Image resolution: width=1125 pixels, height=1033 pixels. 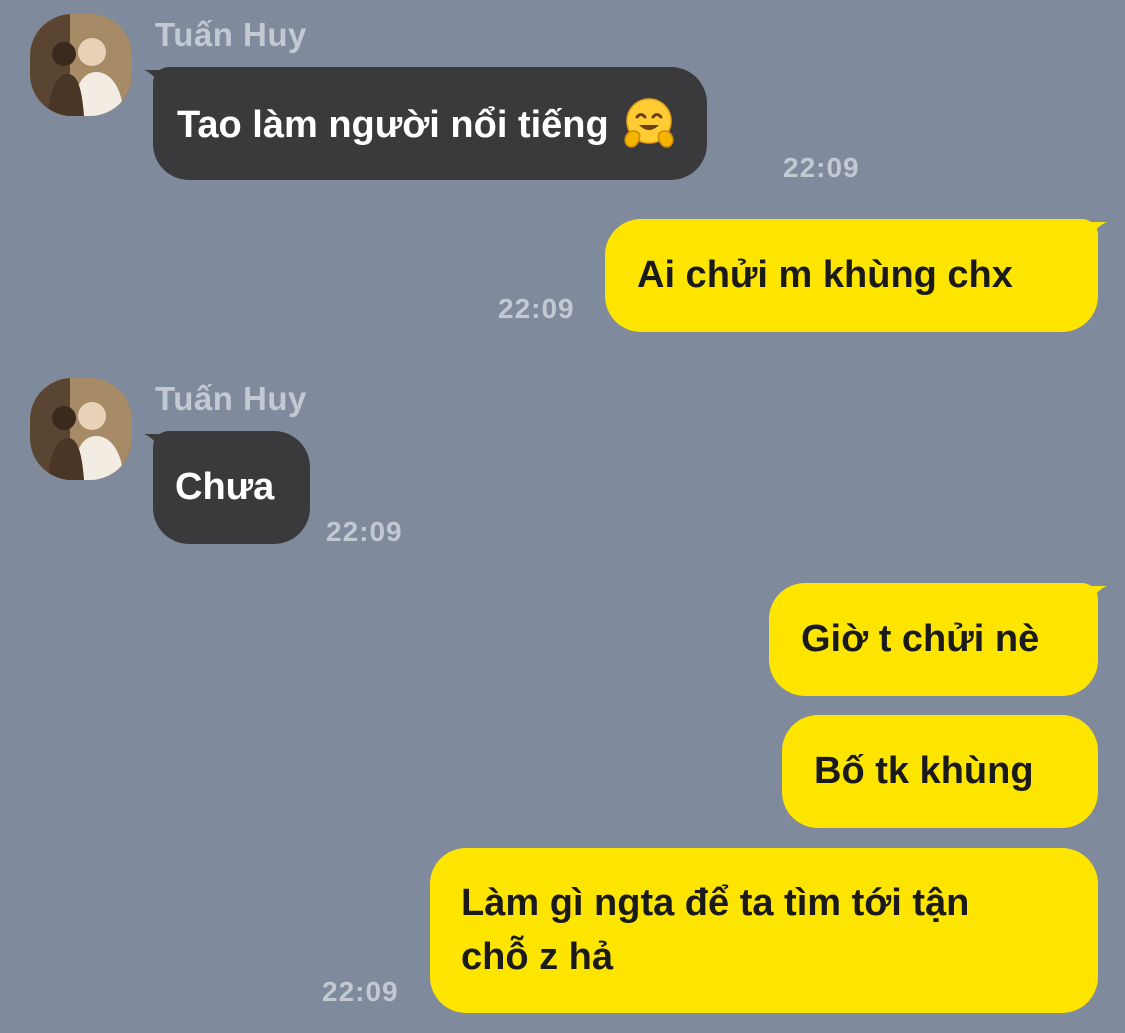 I want to click on message-bubble-outgoing: Giờ t chửi nè, so click(x=933, y=639).